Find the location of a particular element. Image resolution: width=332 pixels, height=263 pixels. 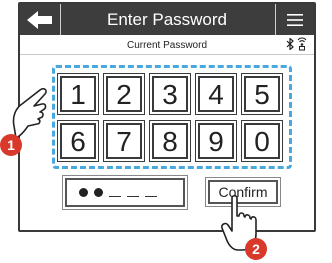

header-divider is located at coordinates (167, 54).